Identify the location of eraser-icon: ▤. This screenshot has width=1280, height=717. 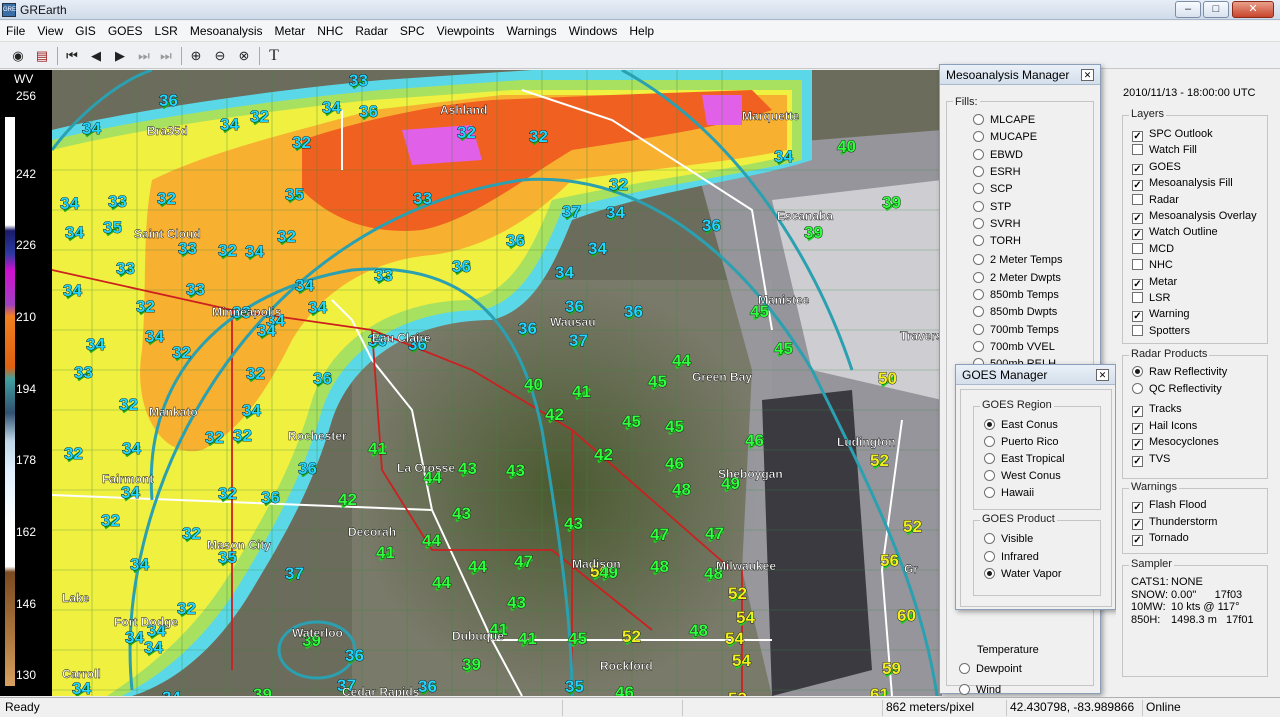
(42, 56).